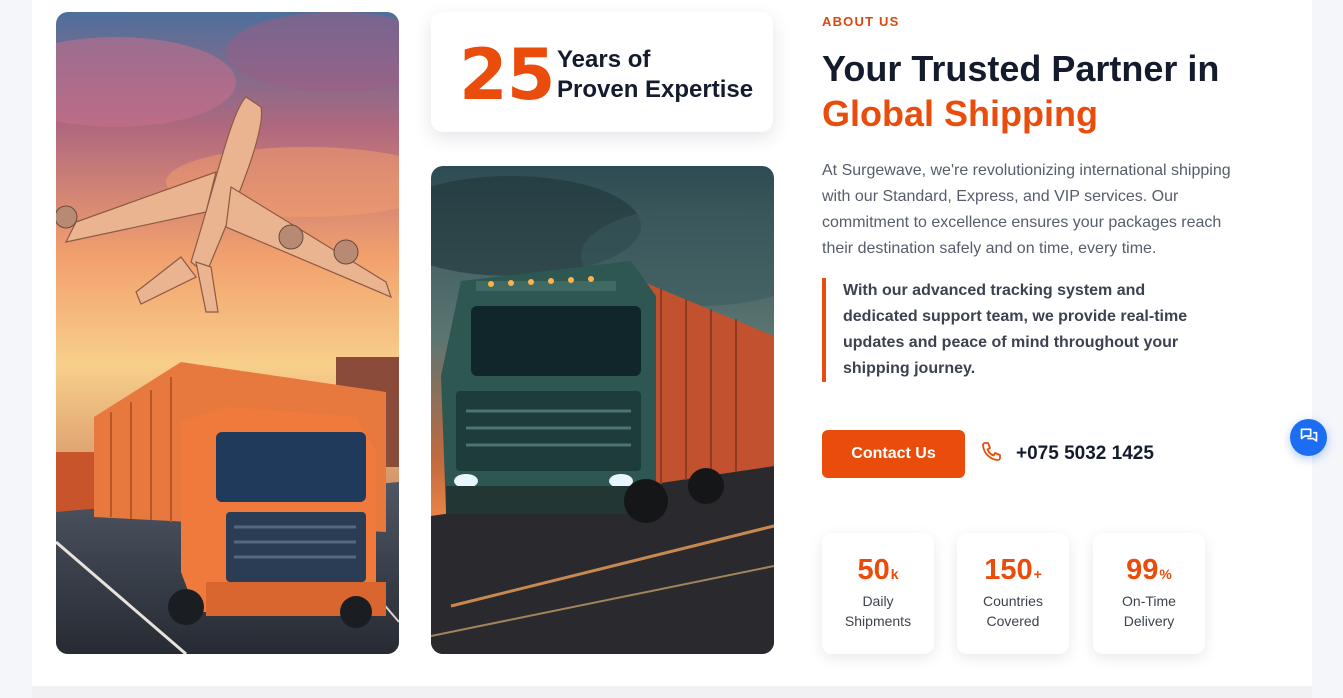  Describe the element at coordinates (873, 570) in the screenshot. I see `stat-number: 50` at that location.